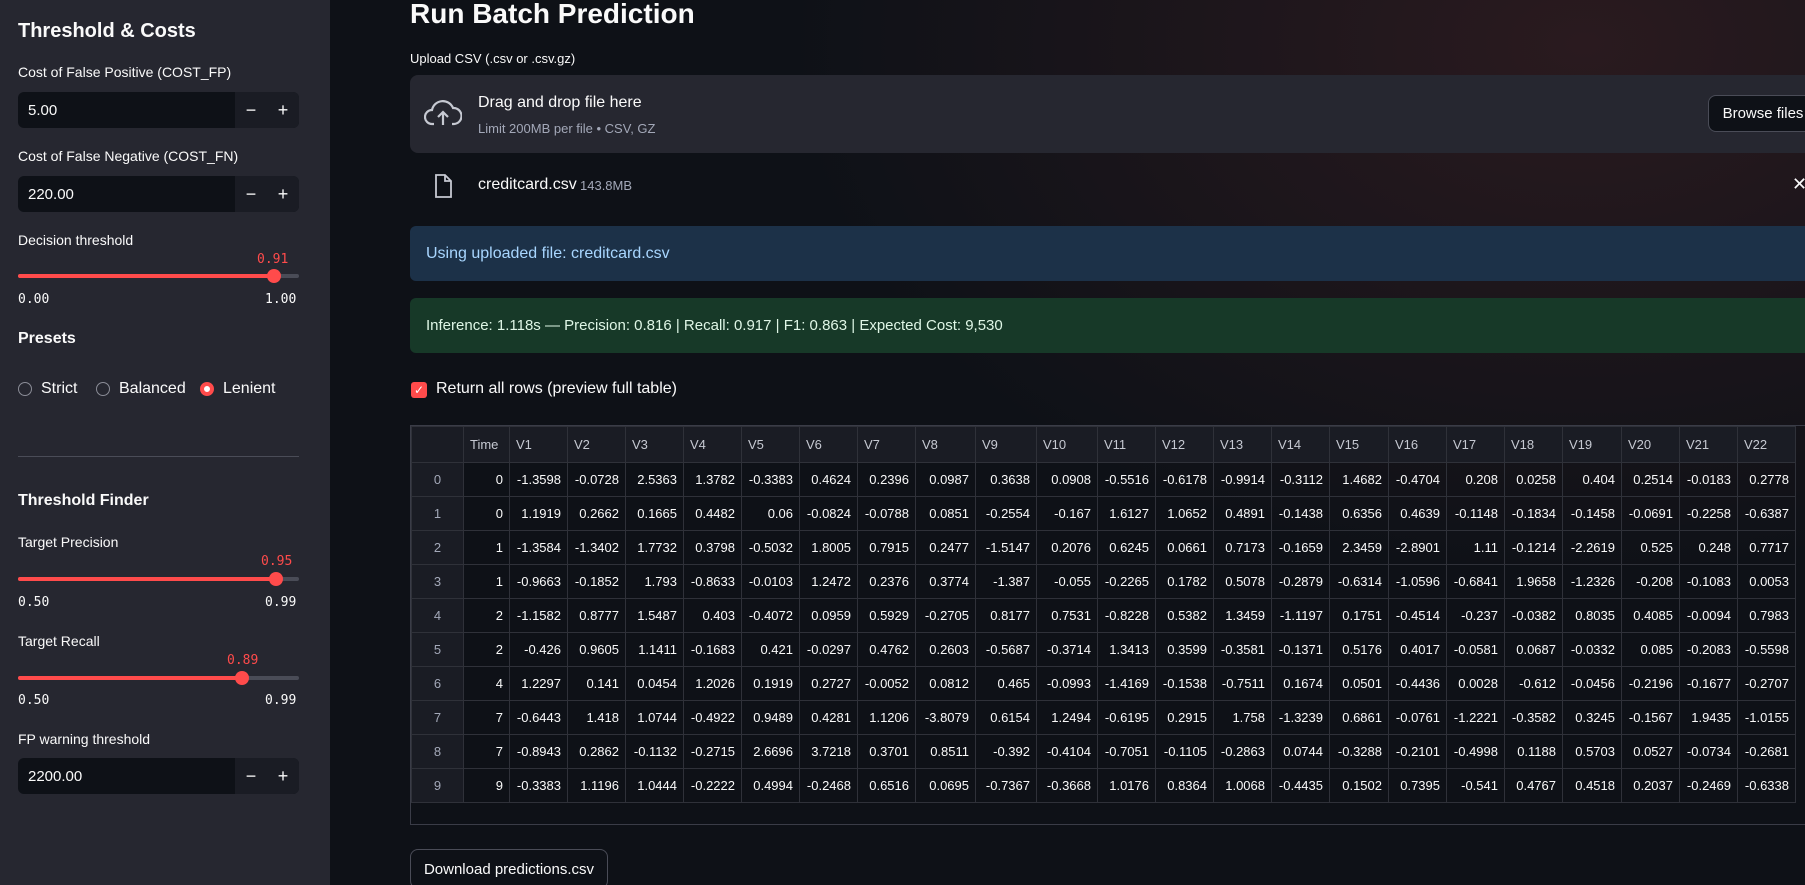 The height and width of the screenshot is (885, 1805). I want to click on table-cell: -2.2619, so click(1592, 547).